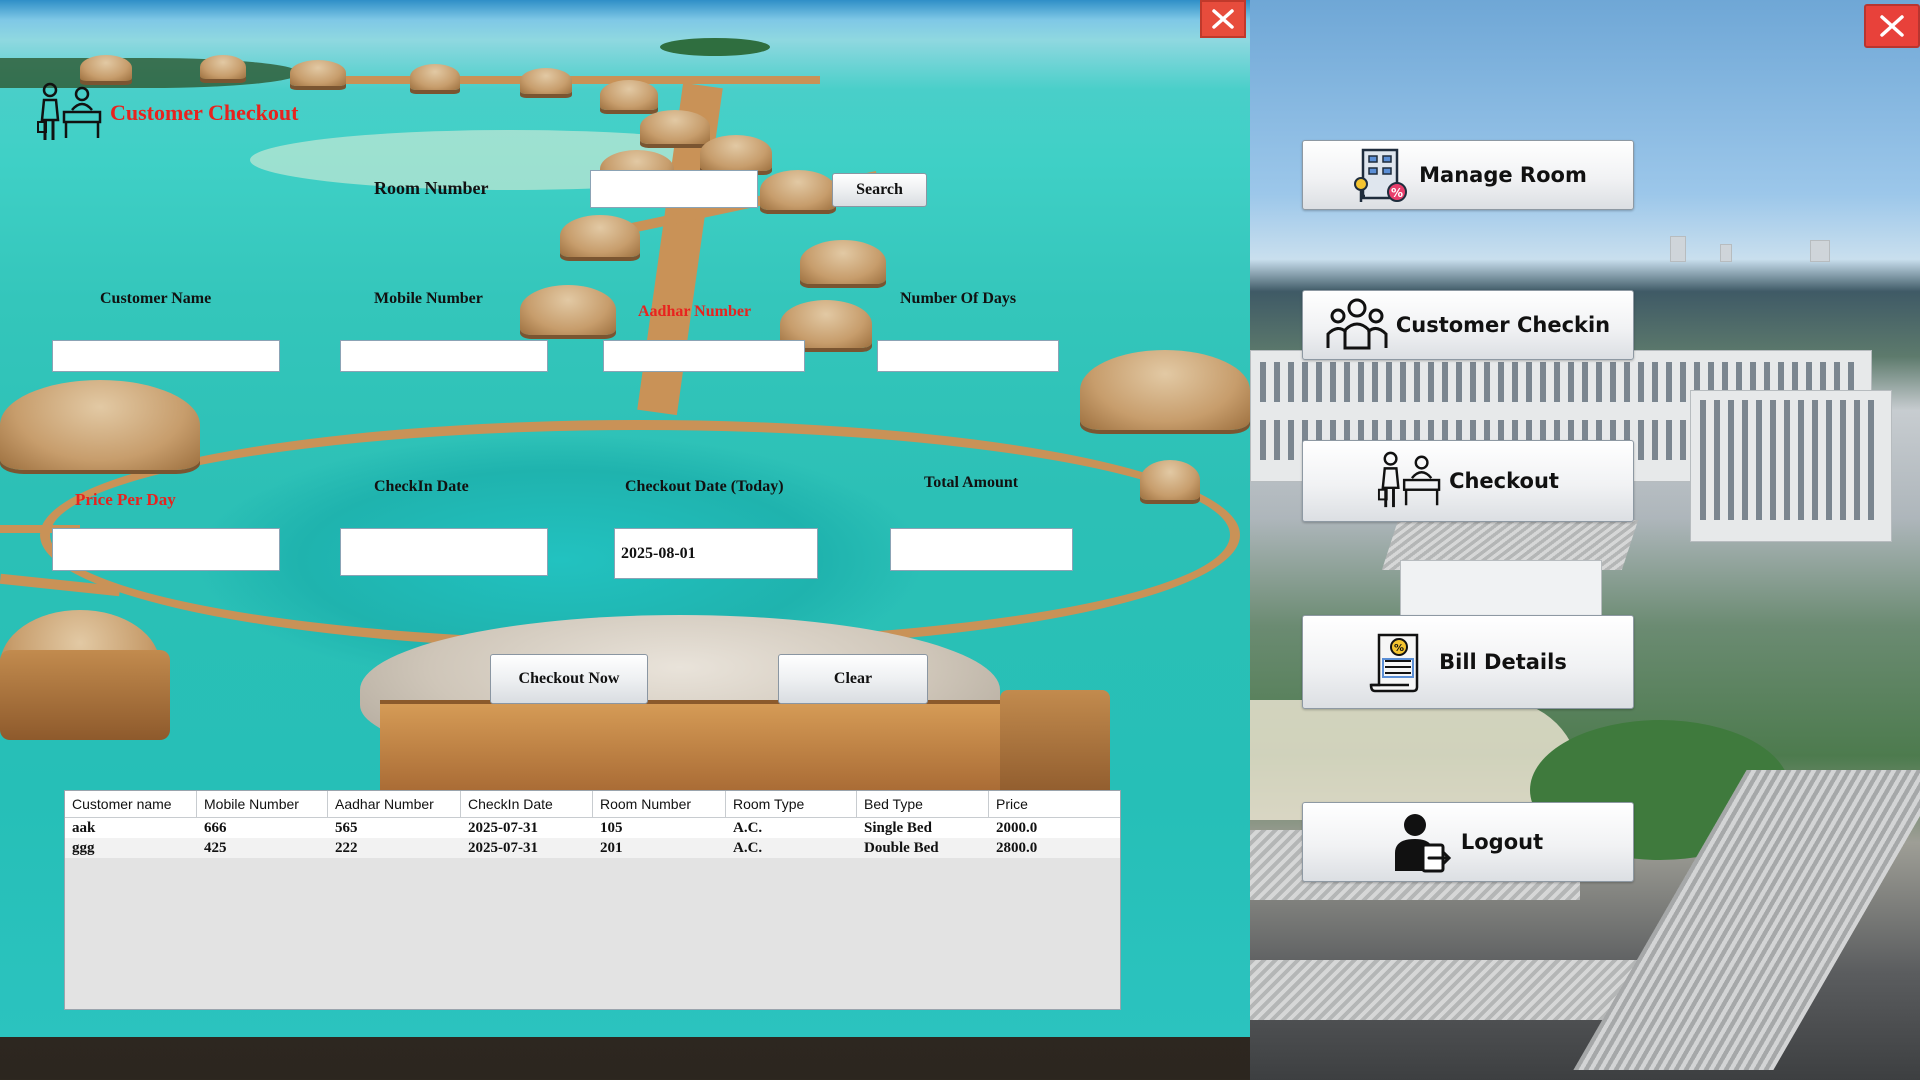  What do you see at coordinates (611, 848) in the screenshot?
I see `table-cell: 201` at bounding box center [611, 848].